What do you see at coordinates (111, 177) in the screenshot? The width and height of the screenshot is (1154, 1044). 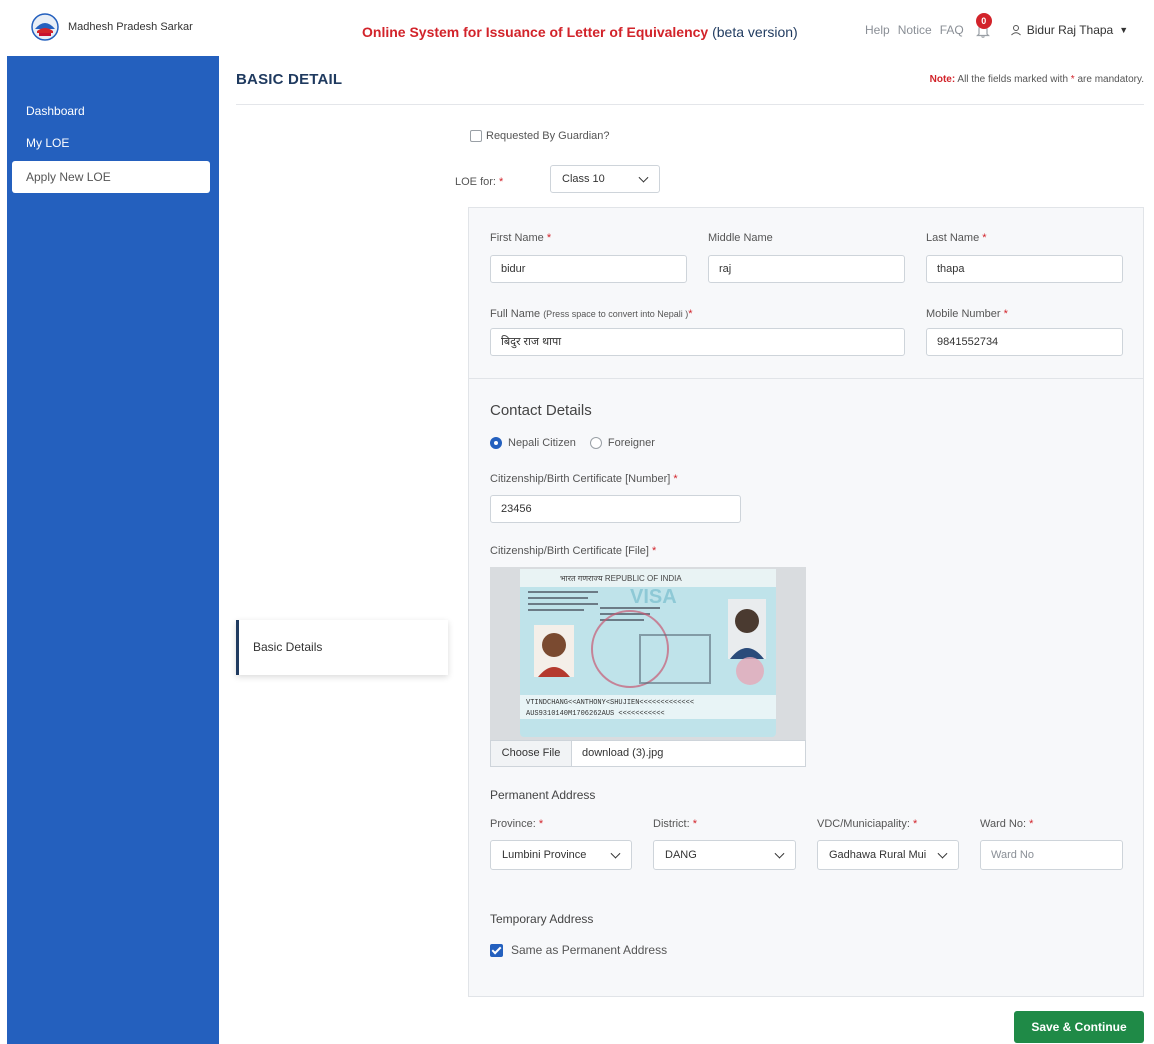 I see `sidebar-item-apply-new-loe: Apply New LOE` at bounding box center [111, 177].